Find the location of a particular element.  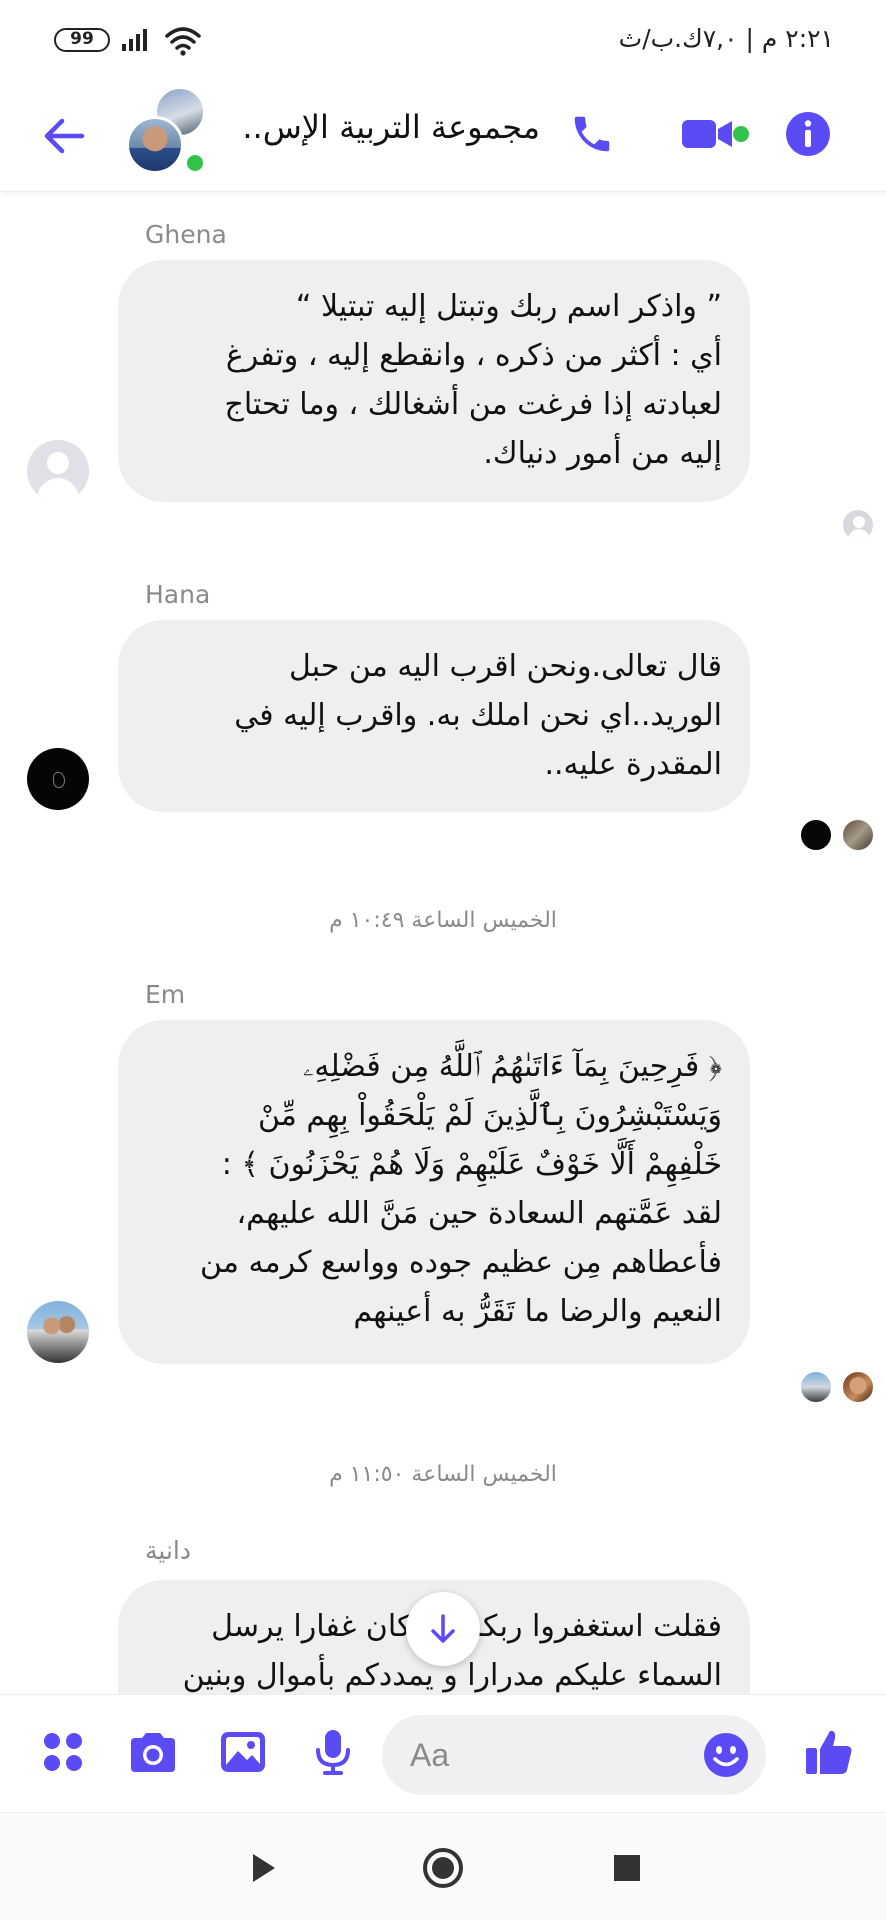

microphone-button is located at coordinates (333, 1752).